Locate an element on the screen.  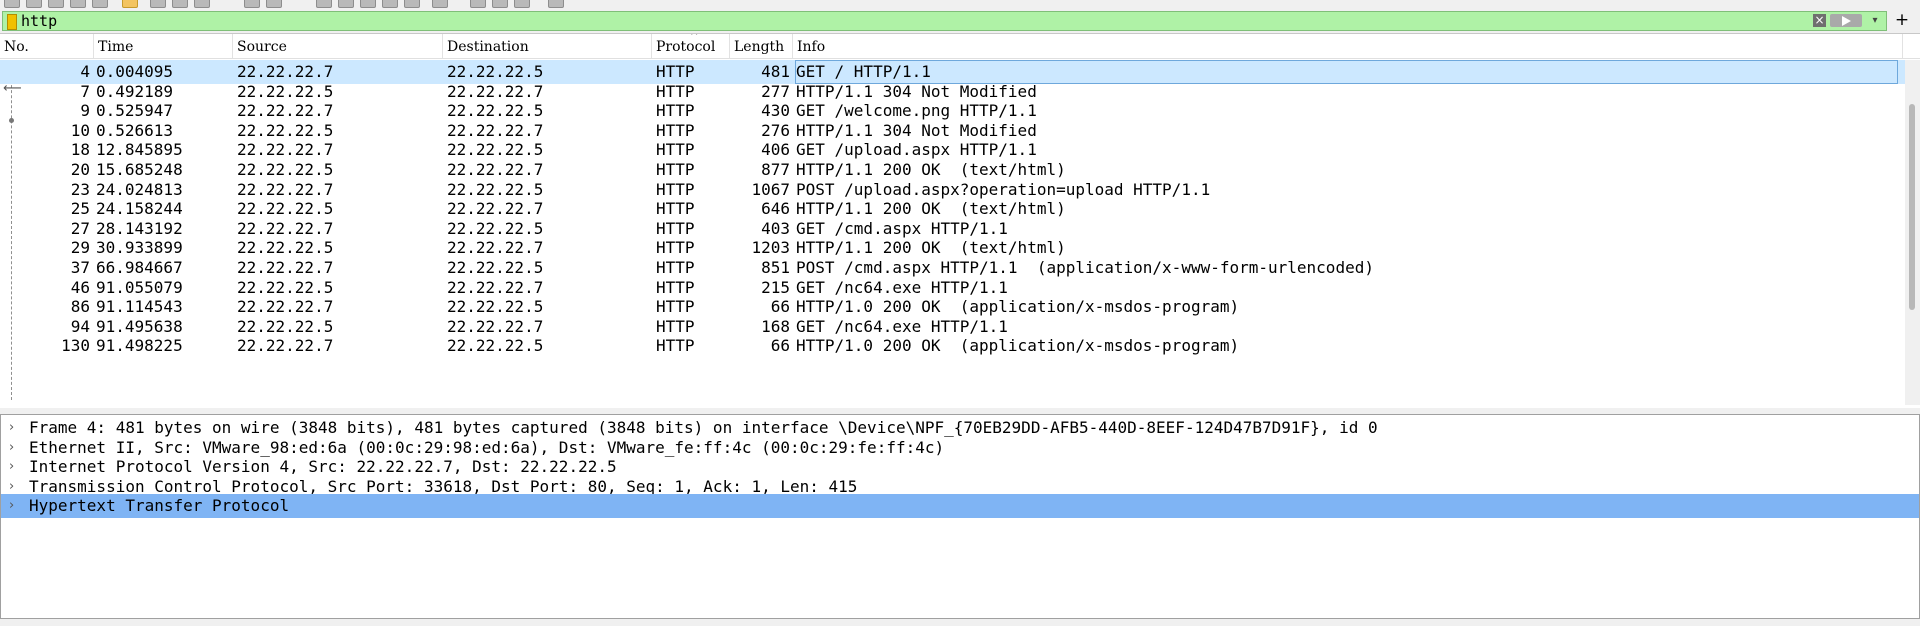
clear-filter-icon: × is located at coordinates (1819, 20).